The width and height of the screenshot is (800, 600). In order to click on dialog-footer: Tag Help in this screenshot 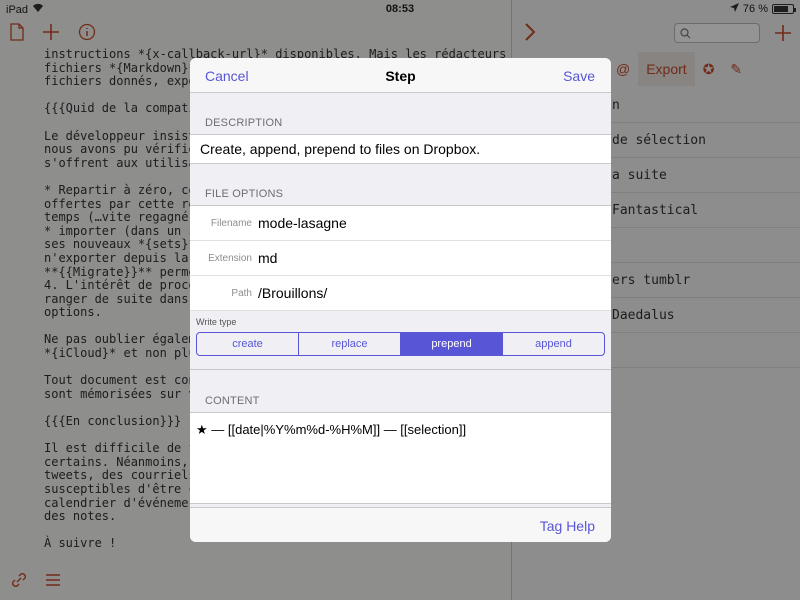, I will do `click(400, 524)`.